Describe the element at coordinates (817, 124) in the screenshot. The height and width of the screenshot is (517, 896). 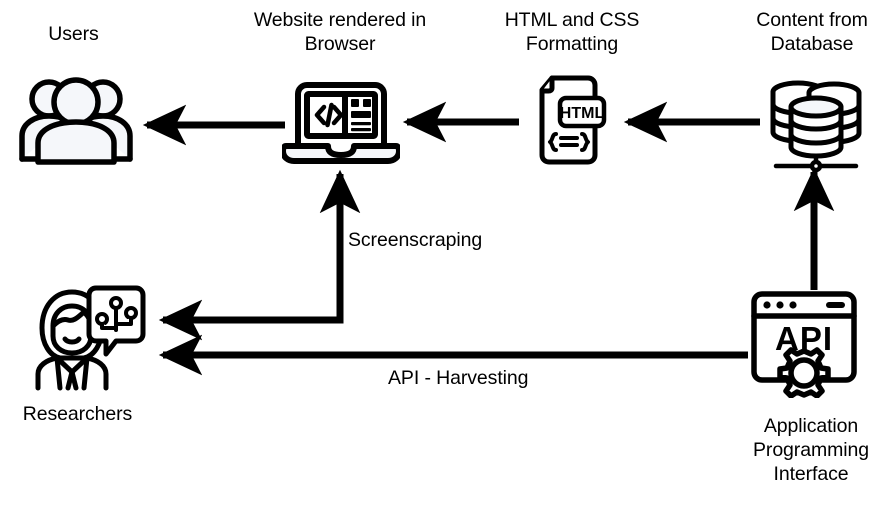
I see `database-stack-icon` at that location.